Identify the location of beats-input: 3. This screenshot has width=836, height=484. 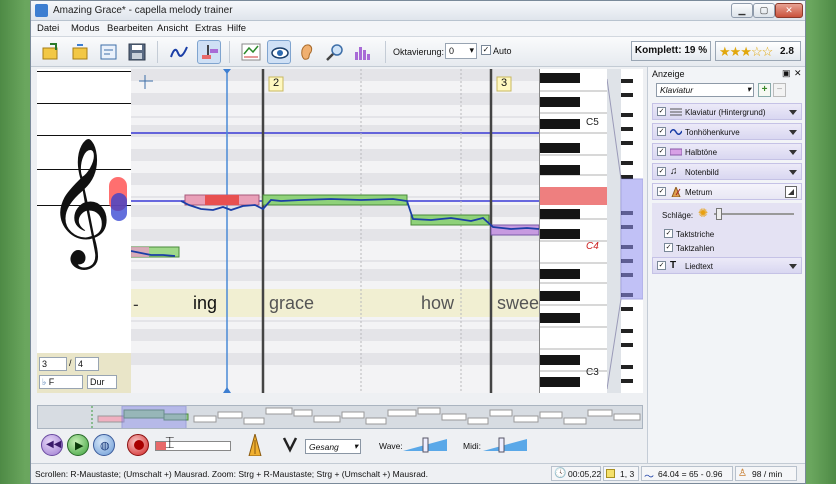
(53, 364).